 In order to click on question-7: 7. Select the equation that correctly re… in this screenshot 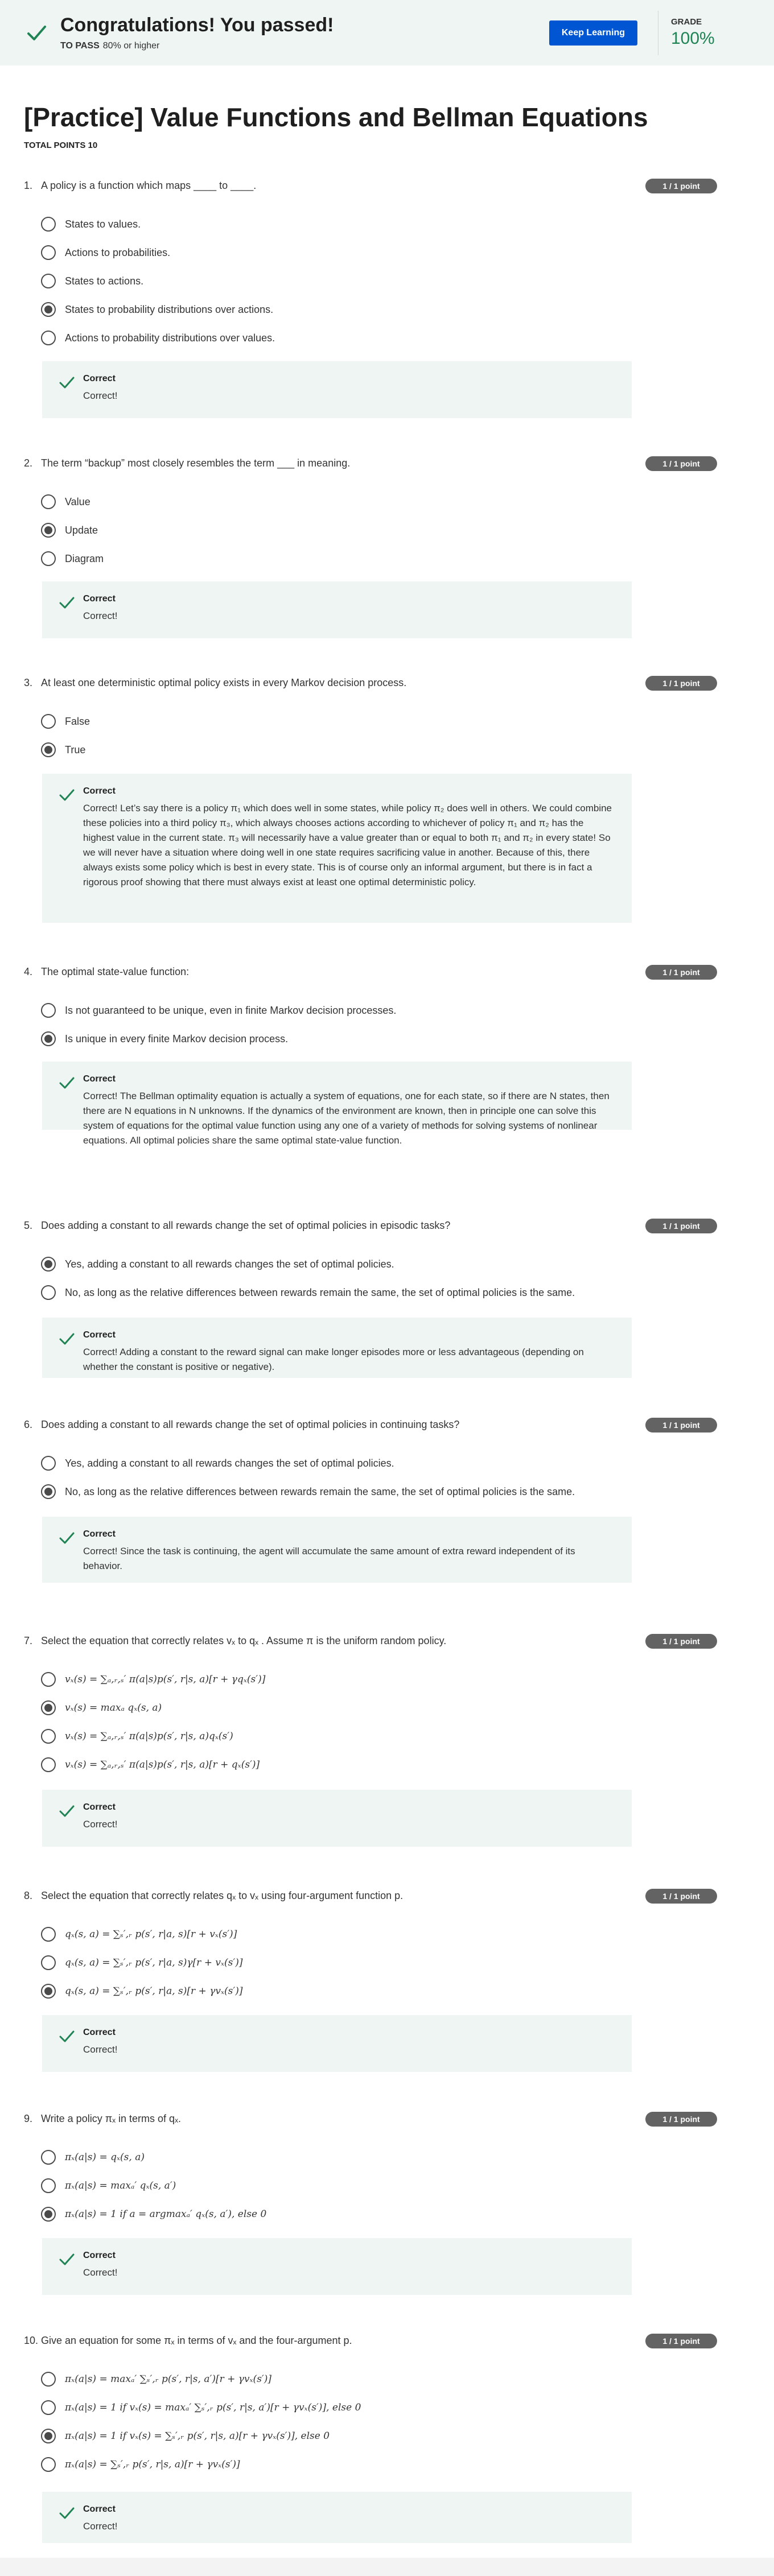, I will do `click(387, 1642)`.